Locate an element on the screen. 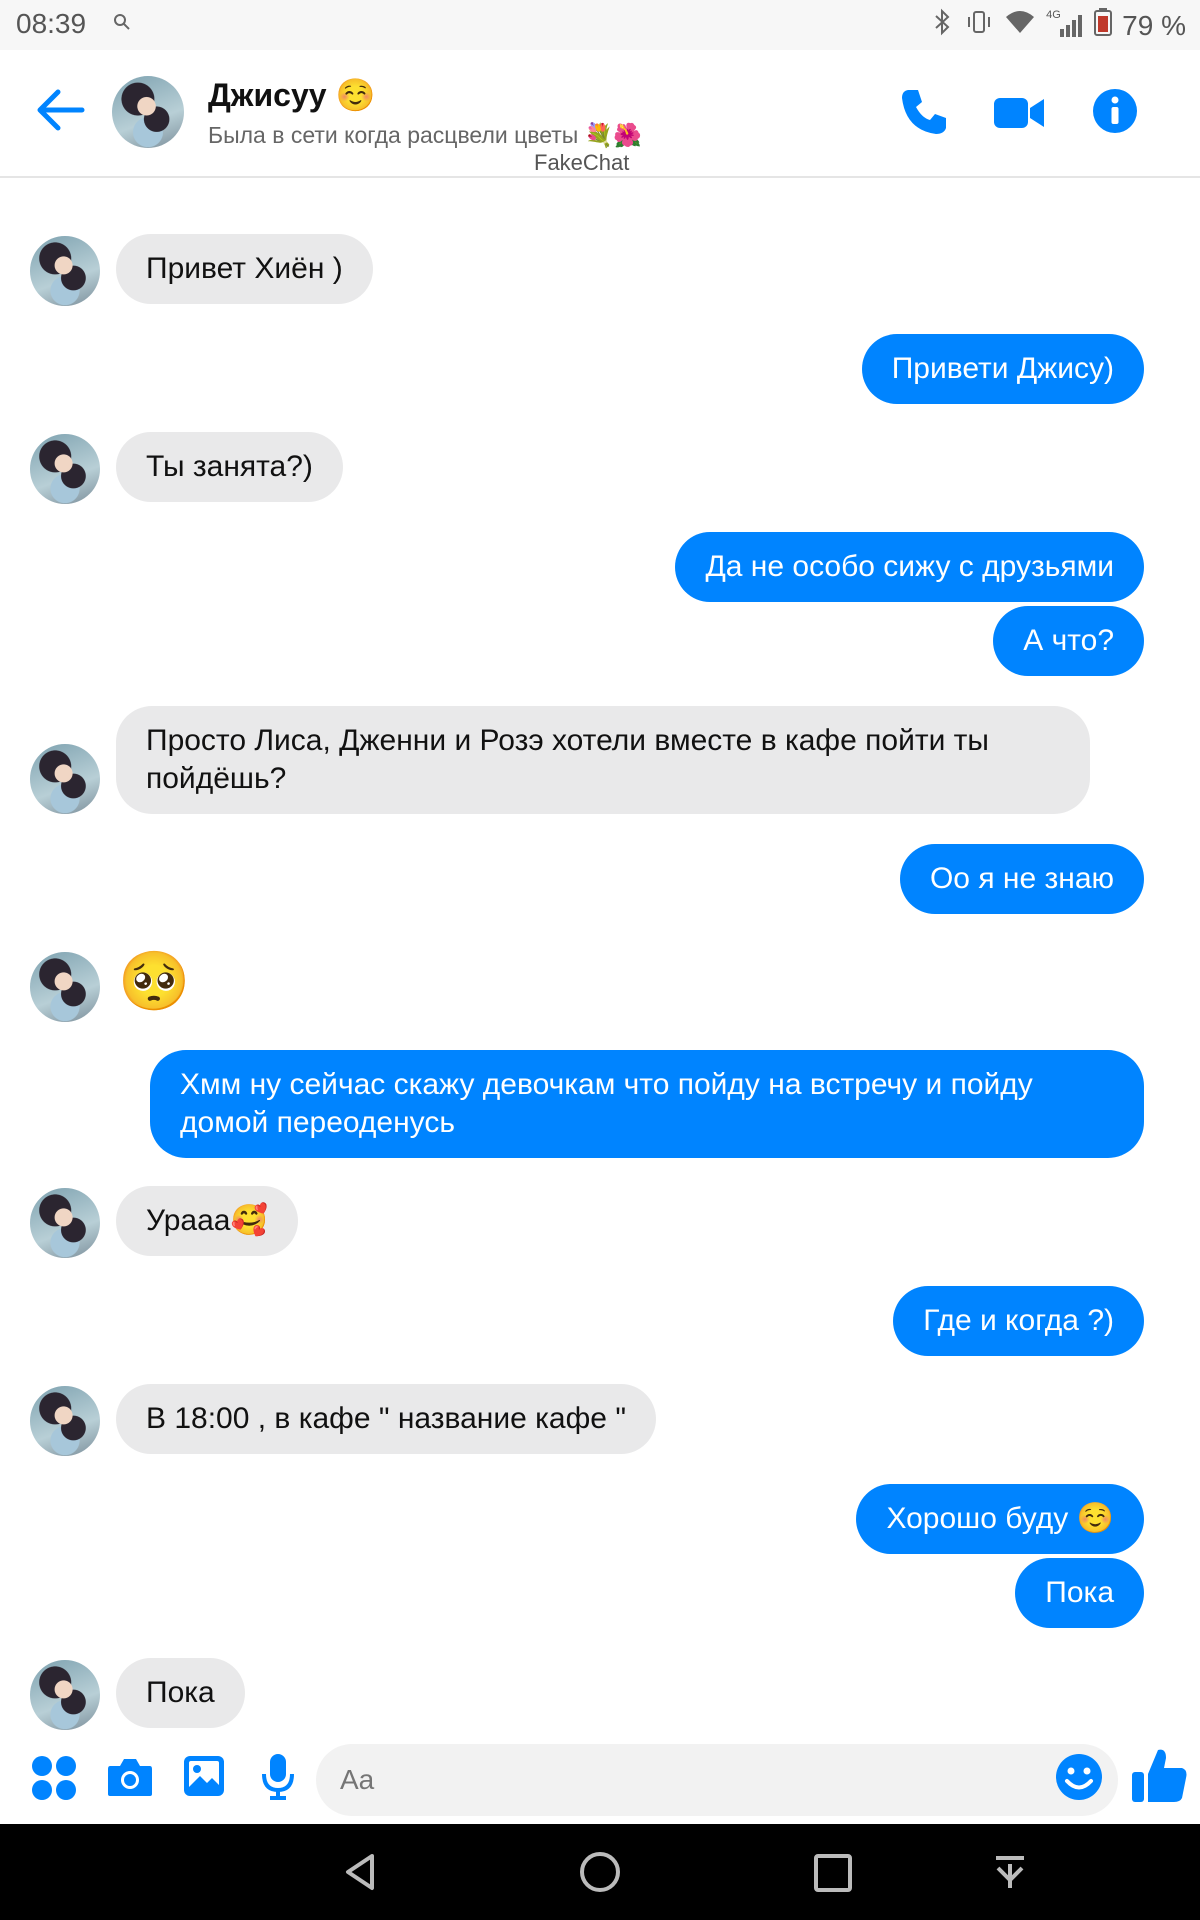 This screenshot has height=1920, width=1200. home-circle-icon is located at coordinates (600, 1874).